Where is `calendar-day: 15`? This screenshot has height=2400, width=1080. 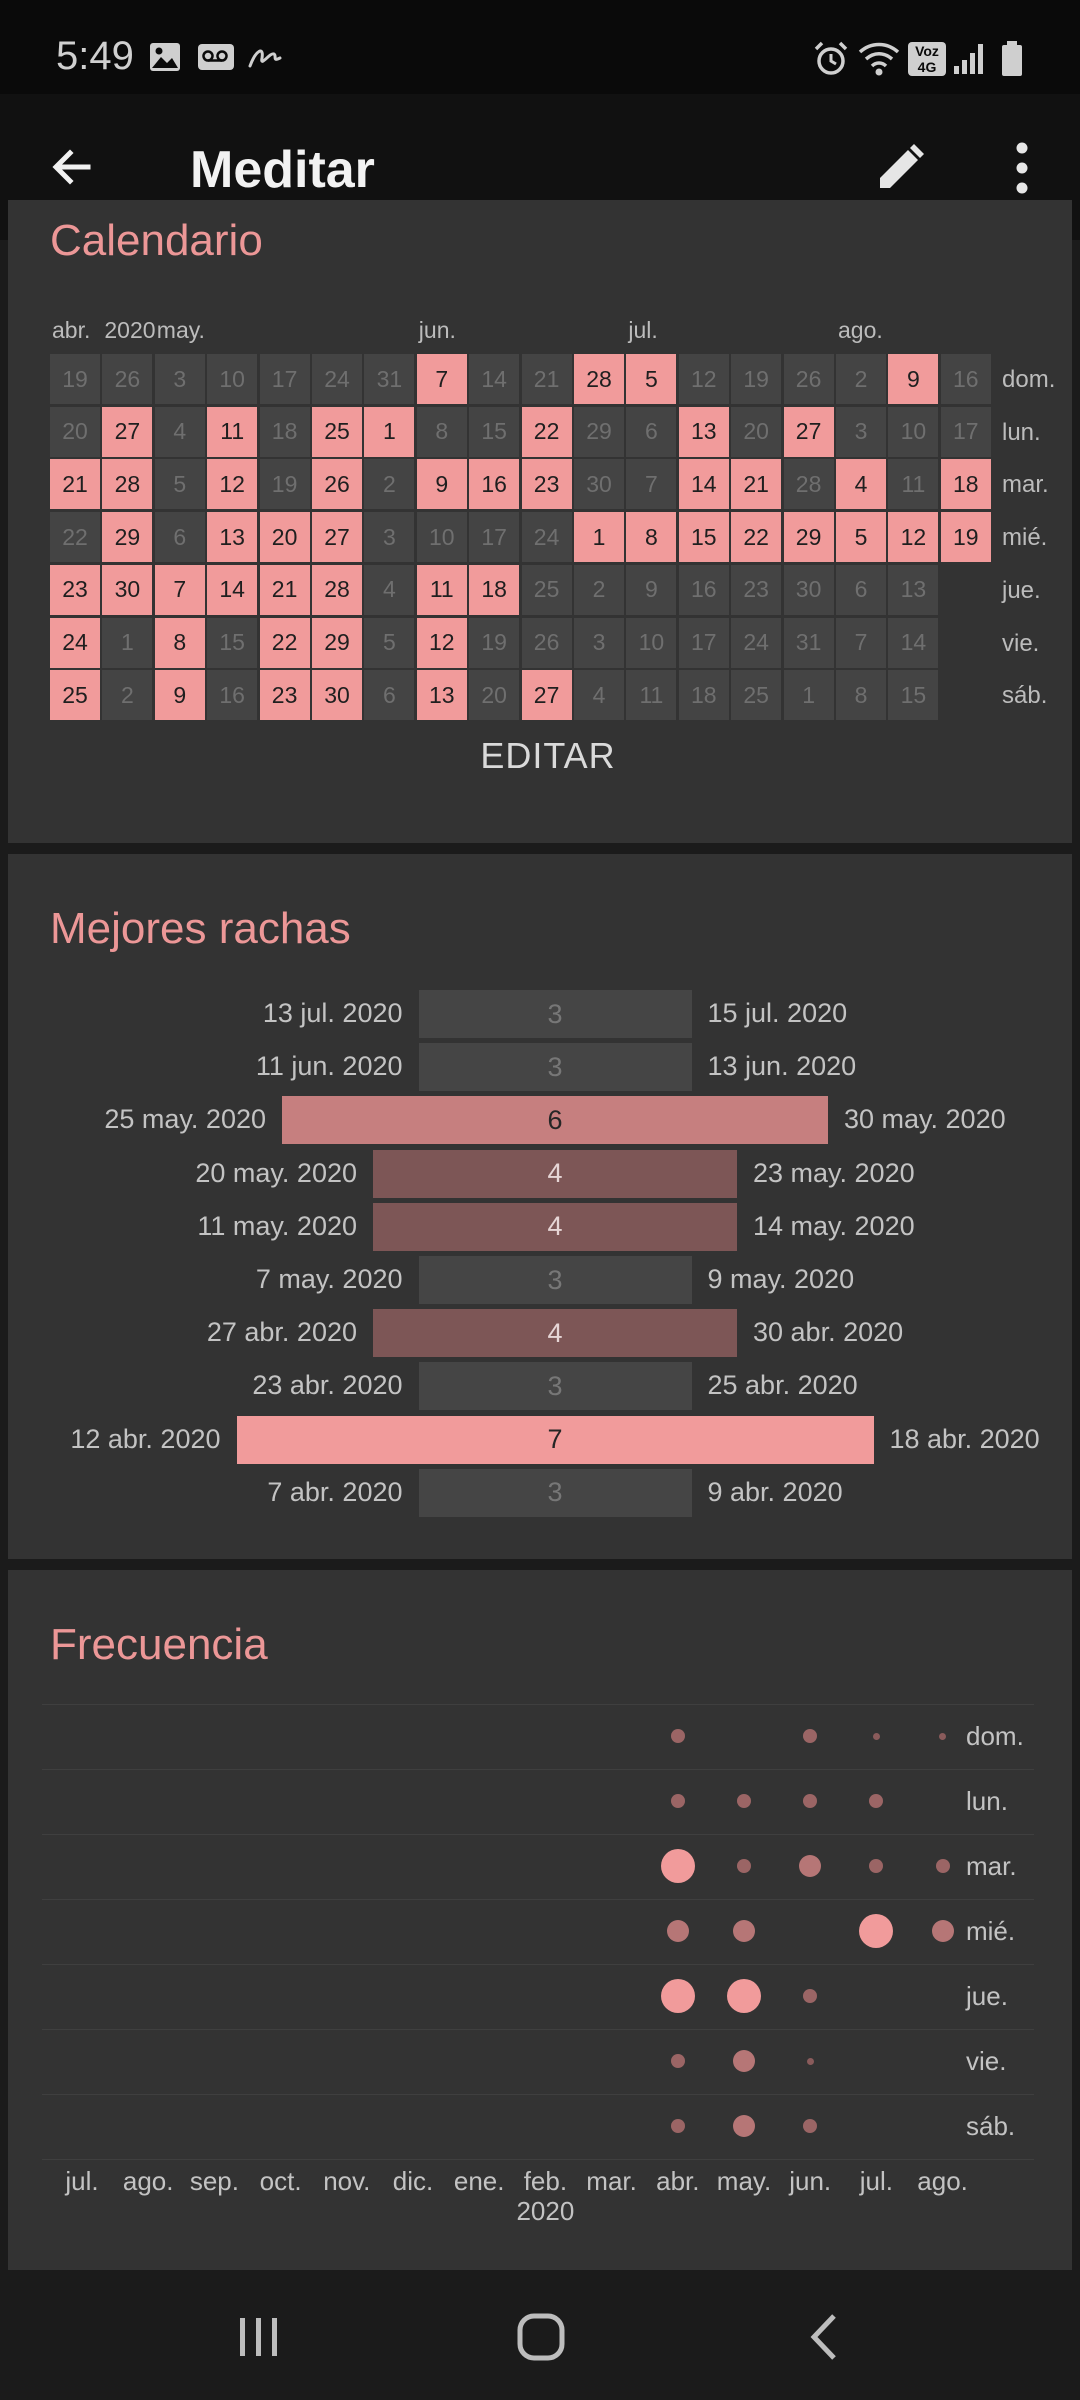
calendar-day: 15 is located at coordinates (232, 642).